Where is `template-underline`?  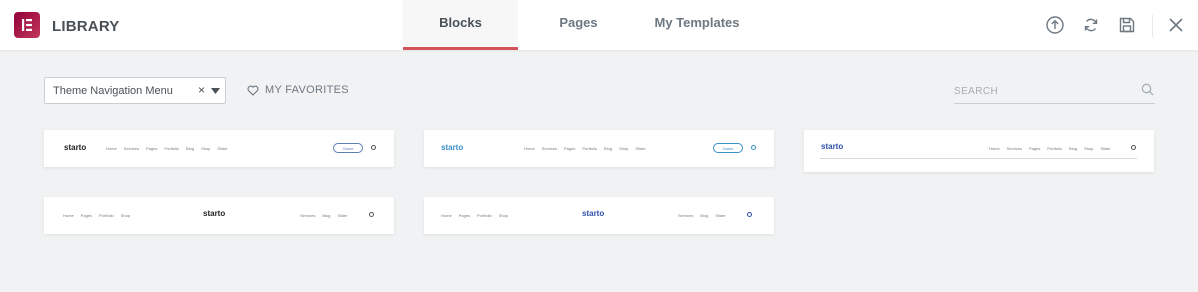 template-underline is located at coordinates (978, 158).